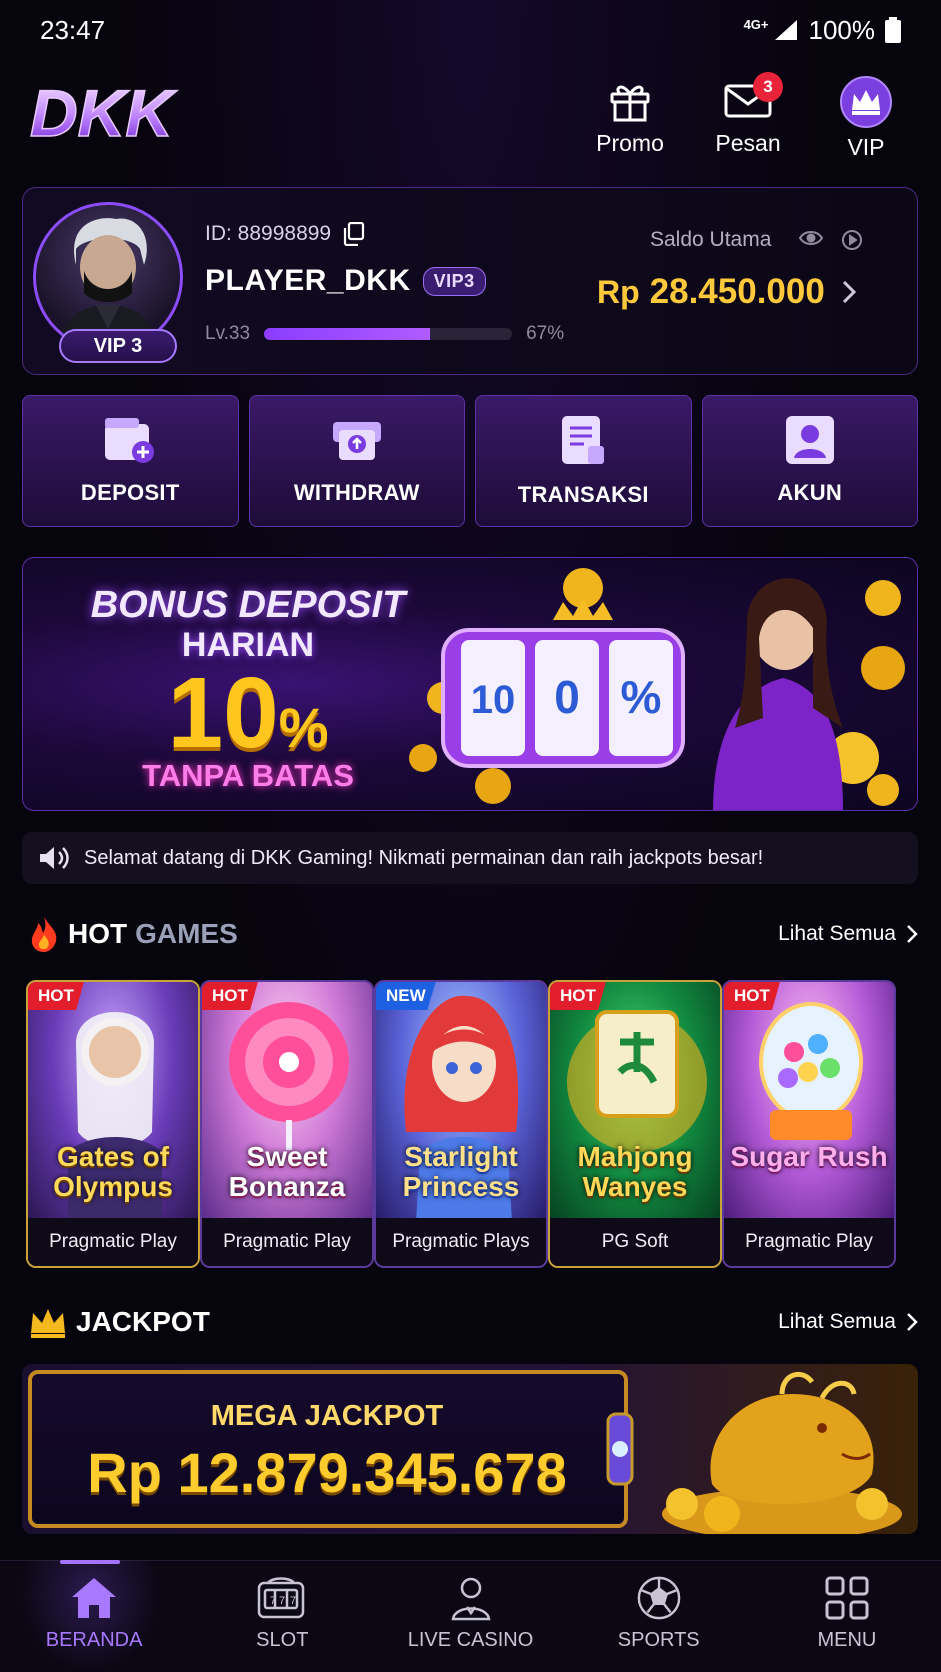 The height and width of the screenshot is (1672, 941). Describe the element at coordinates (635, 1242) in the screenshot. I see `game-provider: PG Soft` at that location.